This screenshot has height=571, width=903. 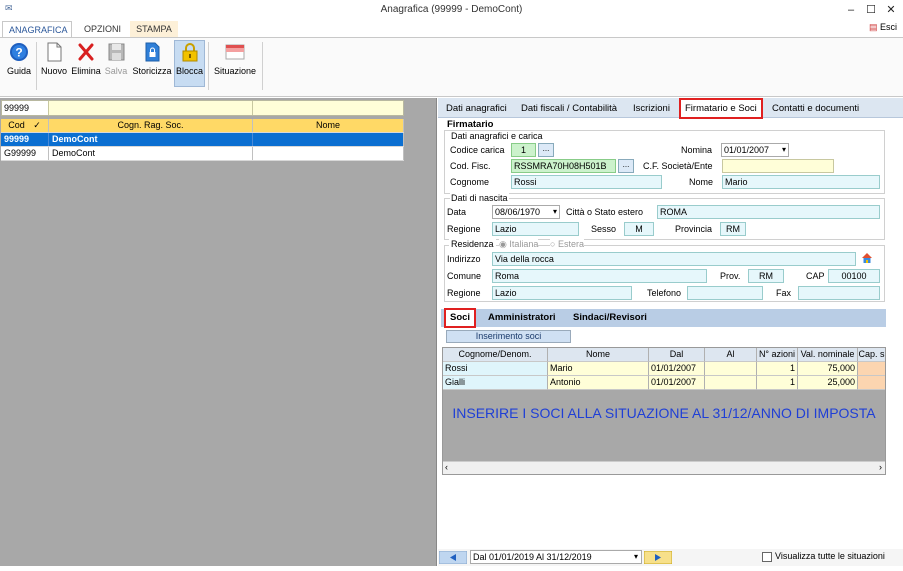 What do you see at coordinates (189, 63) in the screenshot?
I see `blocca-button: Blocca` at bounding box center [189, 63].